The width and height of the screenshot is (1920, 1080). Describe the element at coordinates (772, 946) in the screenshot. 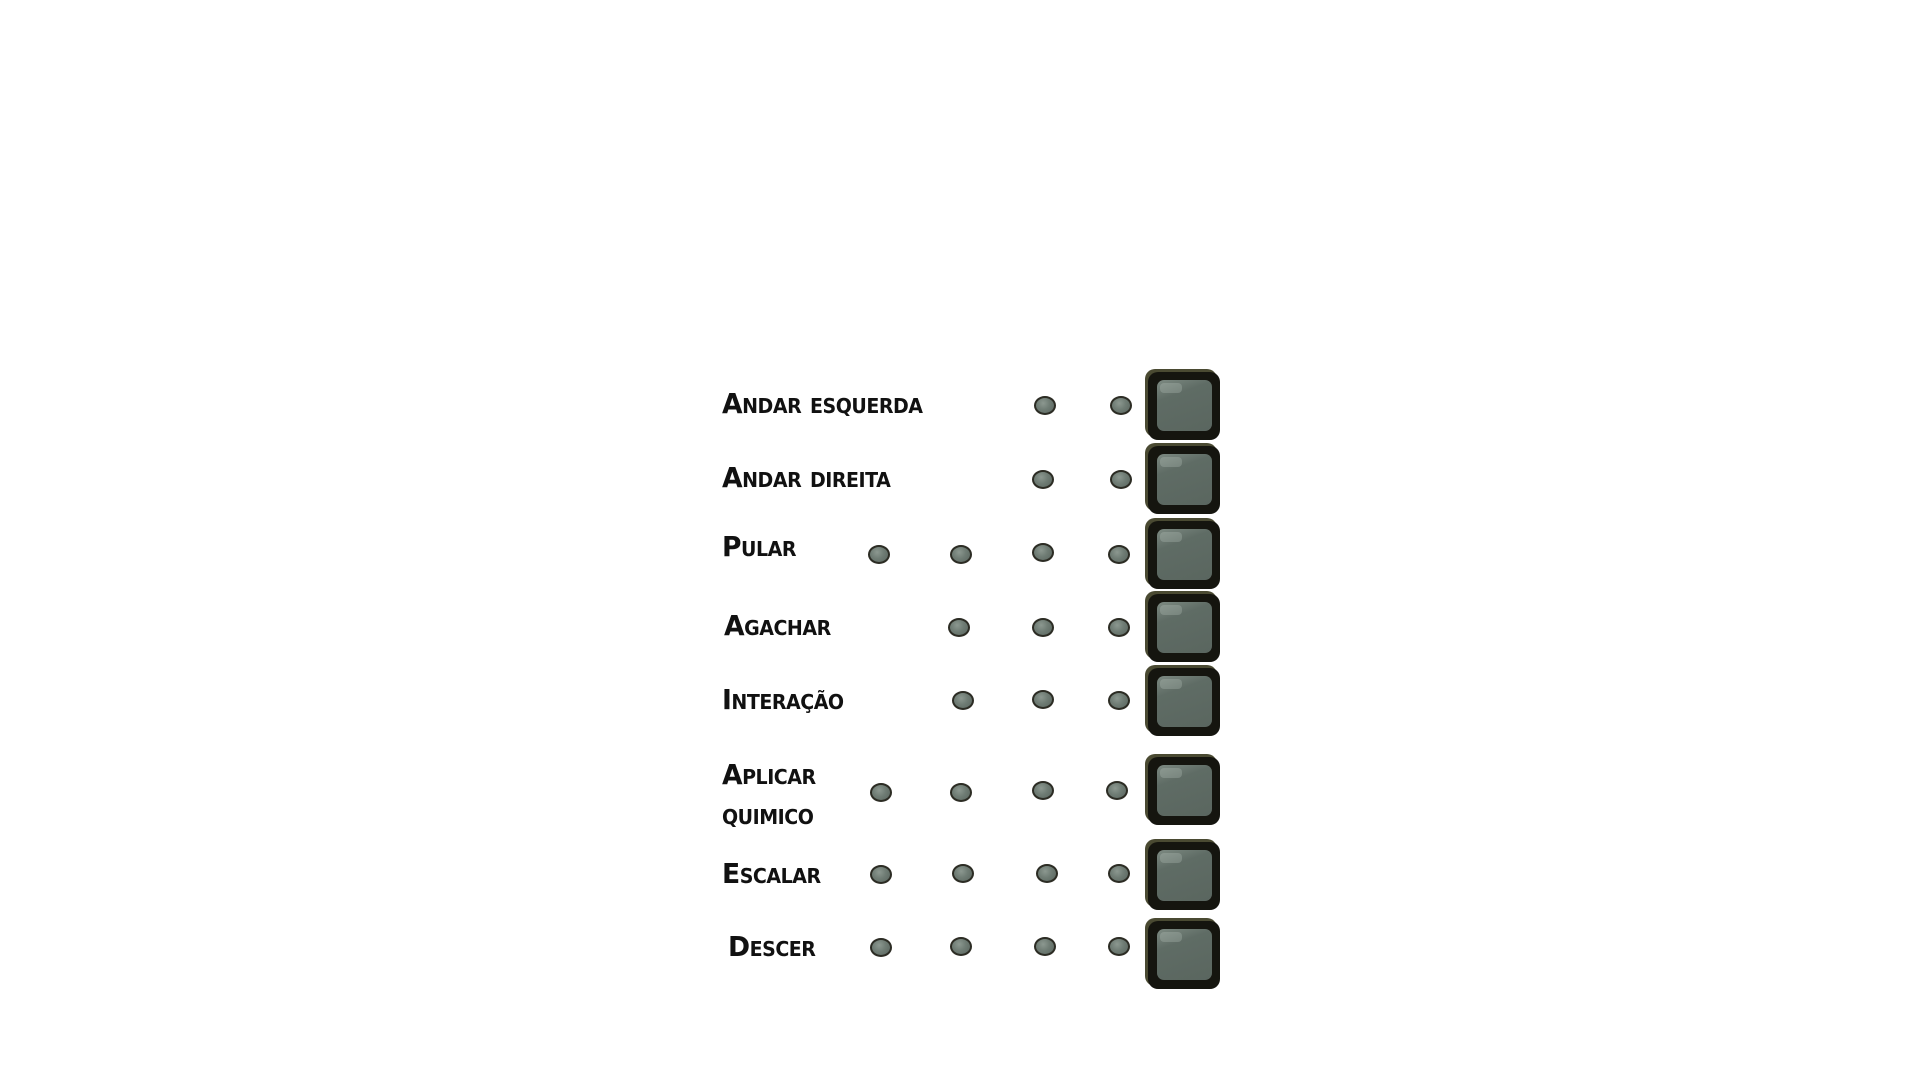

I see `control-label: Descer` at that location.